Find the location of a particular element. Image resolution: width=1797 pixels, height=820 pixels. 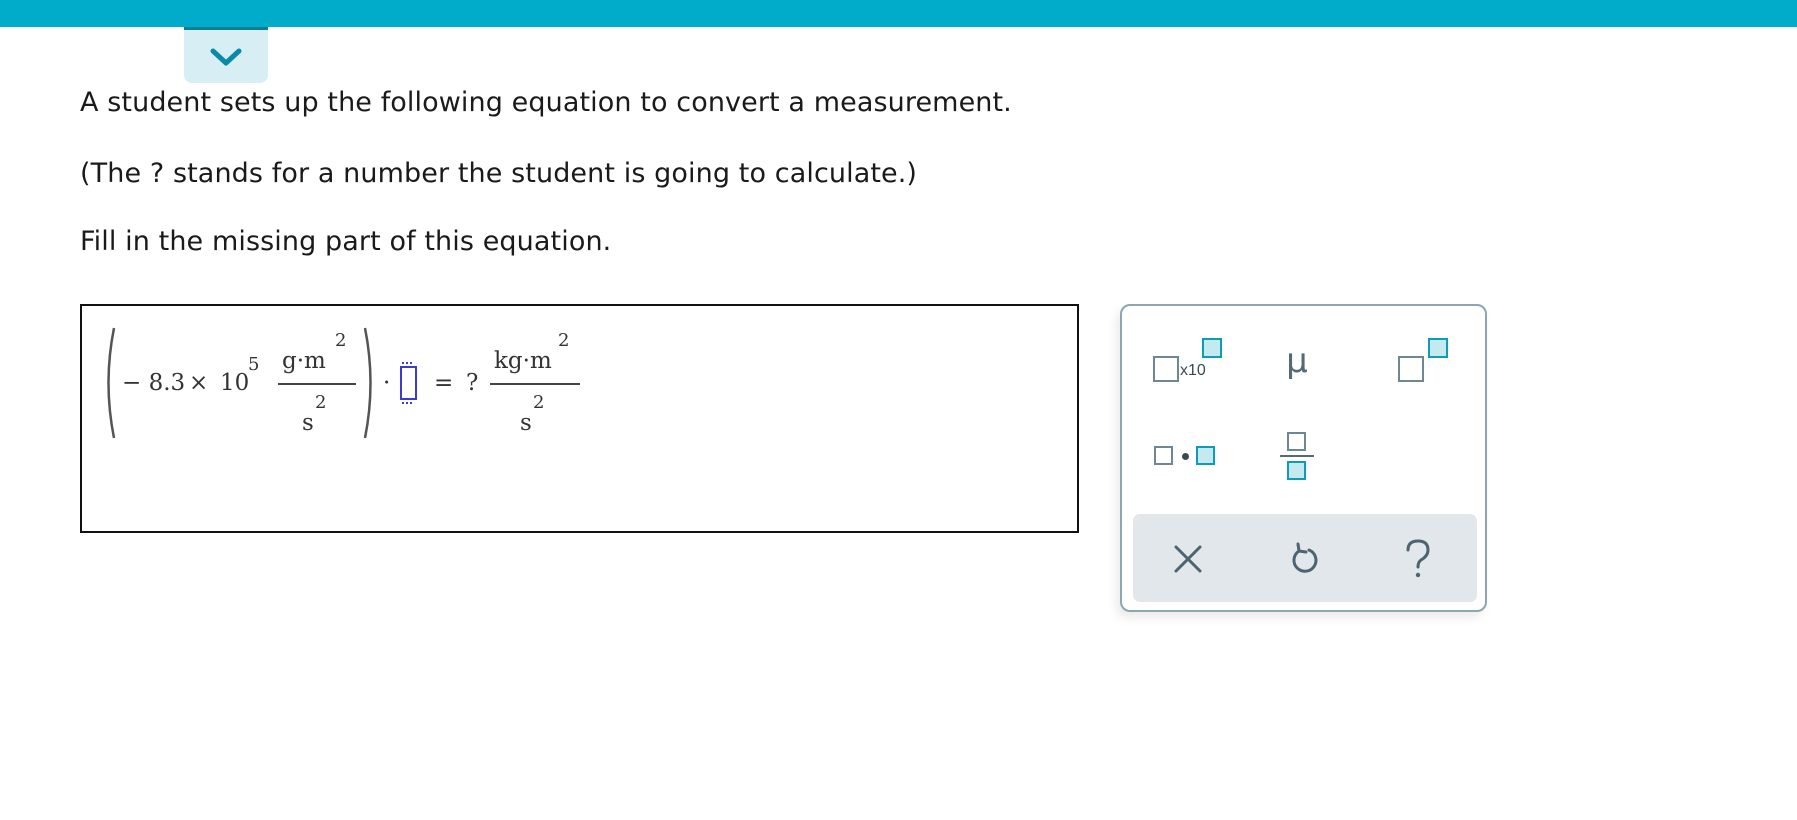

left-paren is located at coordinates (111, 383).